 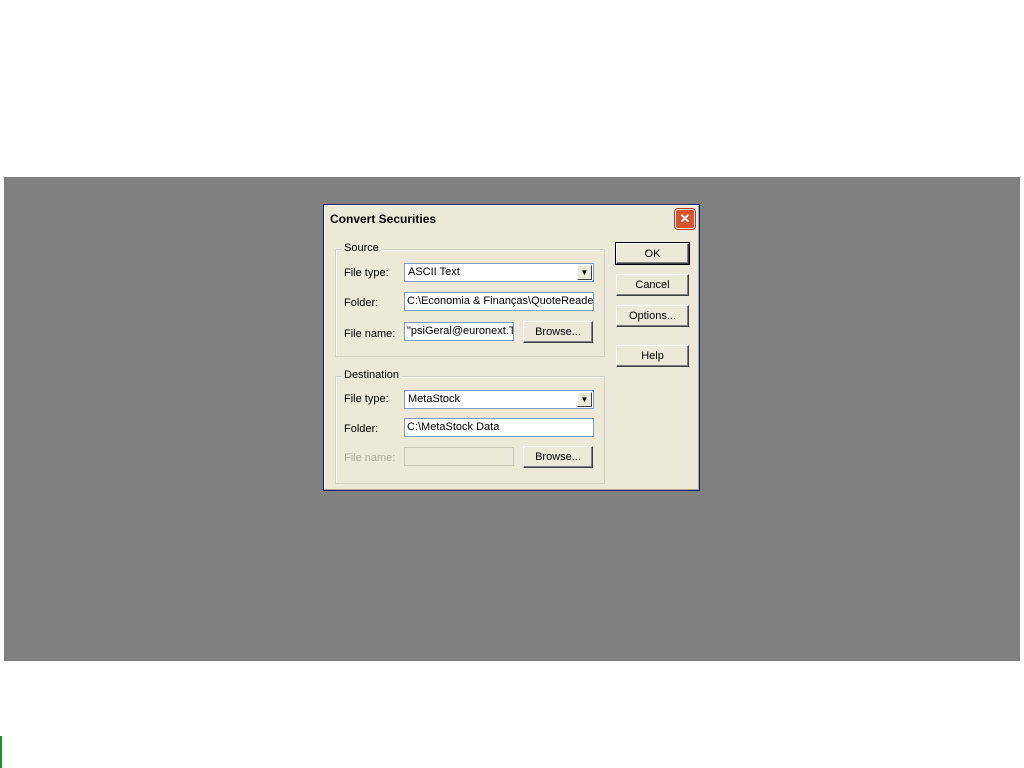 What do you see at coordinates (370, 334) in the screenshot?
I see `source-file-name-label: File name:` at bounding box center [370, 334].